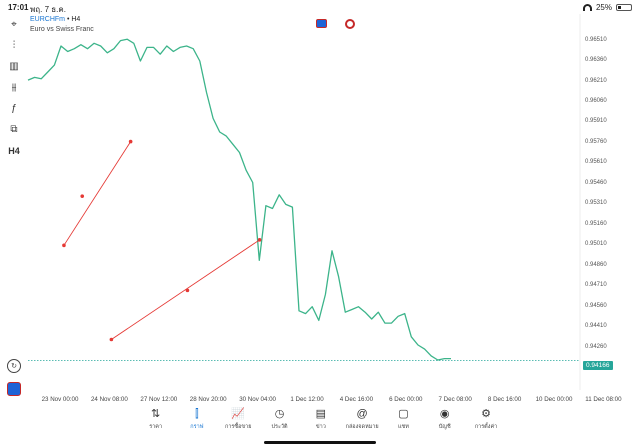 The image size is (640, 447). What do you see at coordinates (596, 326) in the screenshot?
I see `price-tick-label: 0.94410` at bounding box center [596, 326].